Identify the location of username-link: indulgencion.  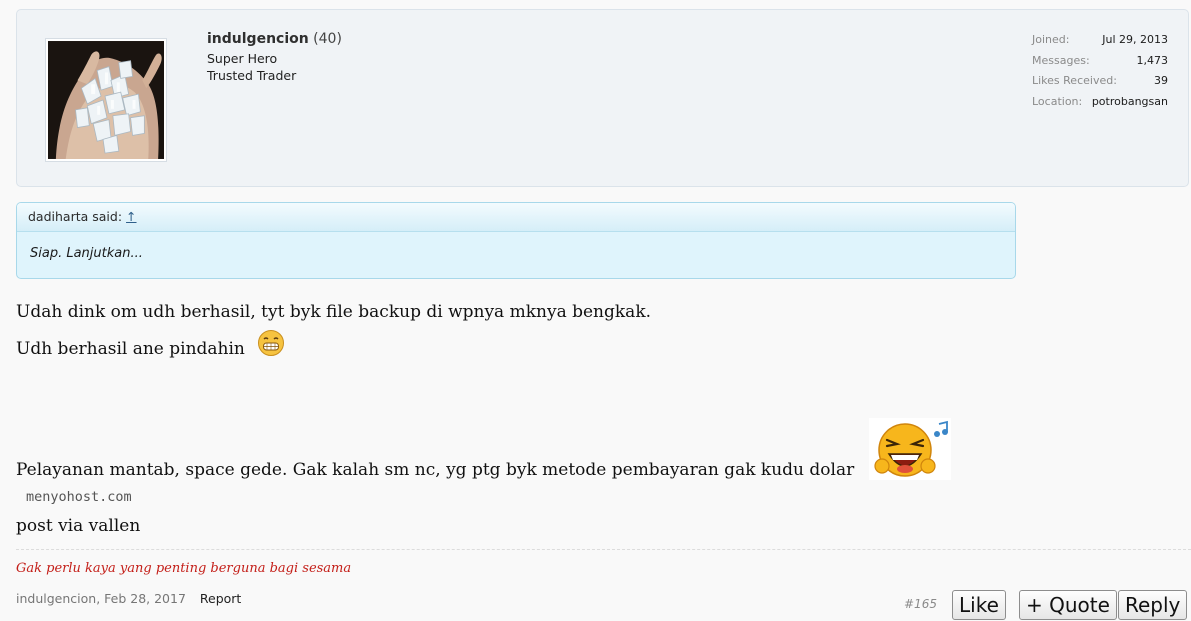
(258, 39).